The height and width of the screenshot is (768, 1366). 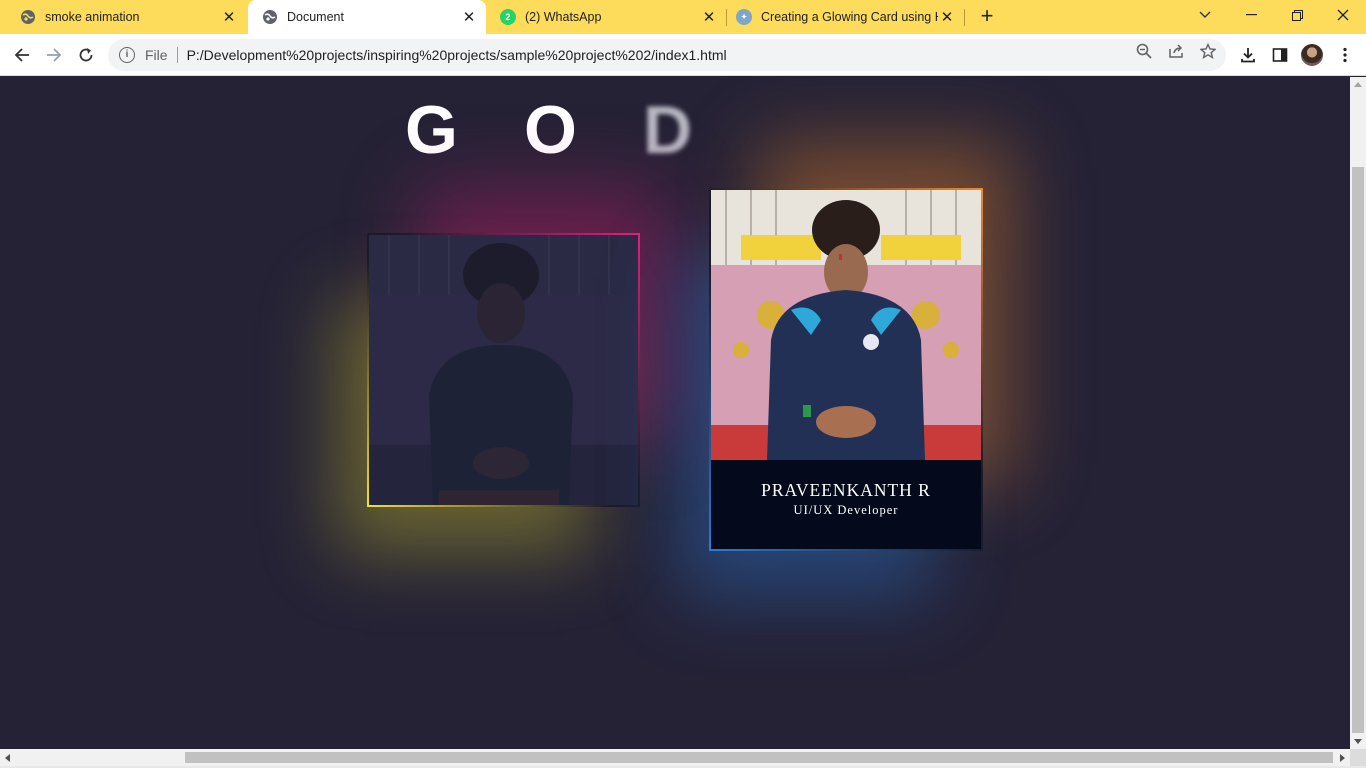 I want to click on reload-icon, so click(x=86, y=55).